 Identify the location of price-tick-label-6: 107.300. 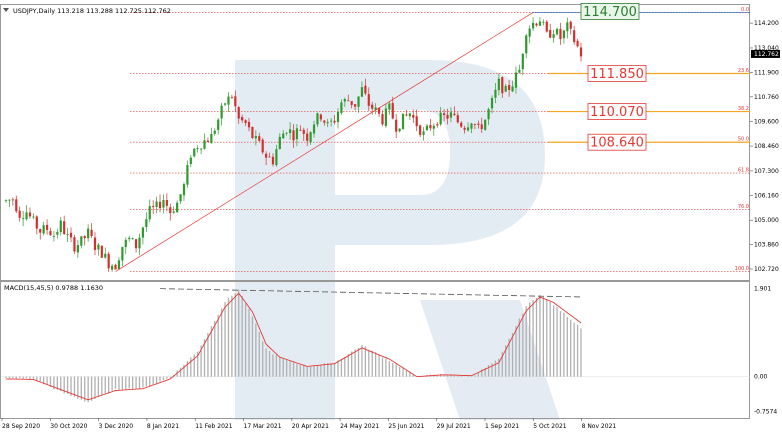
(766, 171).